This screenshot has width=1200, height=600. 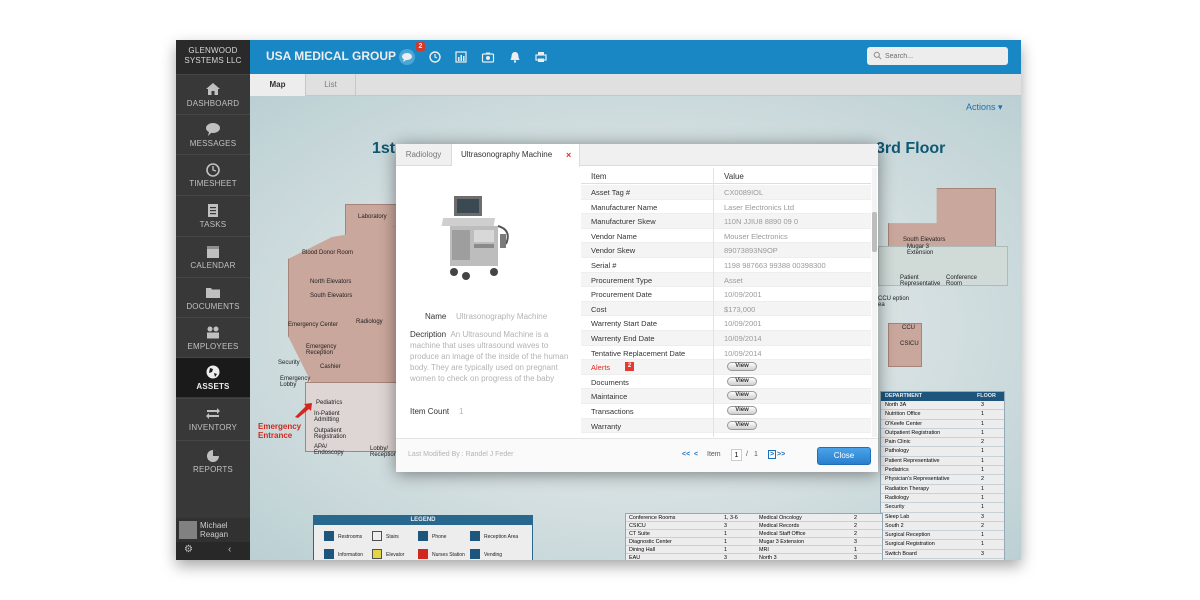 I want to click on property-row: Tentative Replacement Date 10/09/2014, so click(x=726, y=353).